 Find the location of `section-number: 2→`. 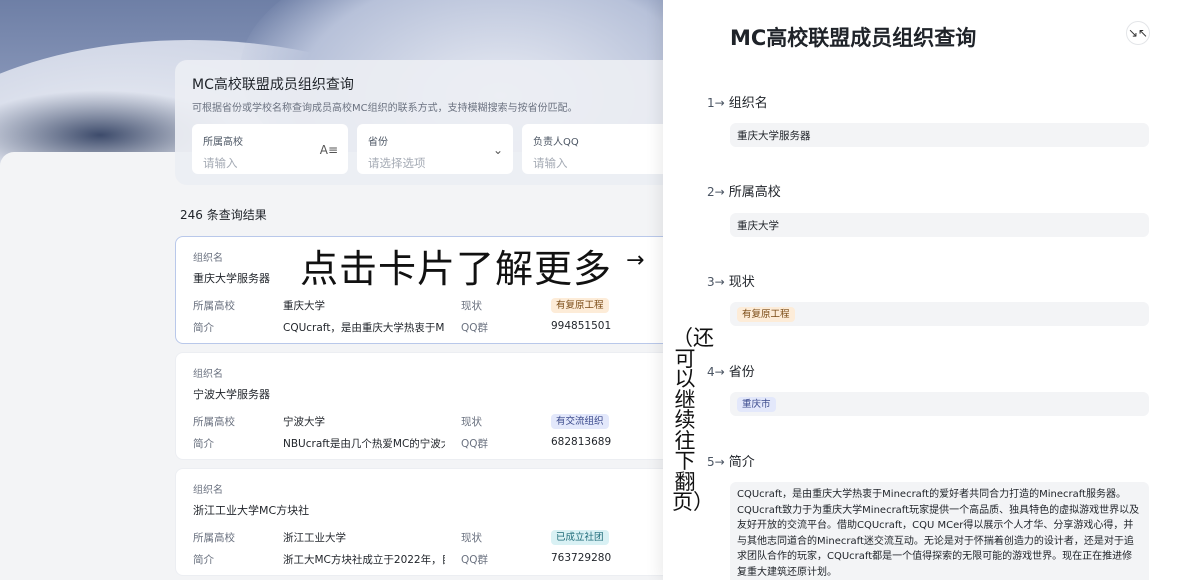

section-number: 2→ is located at coordinates (716, 192).